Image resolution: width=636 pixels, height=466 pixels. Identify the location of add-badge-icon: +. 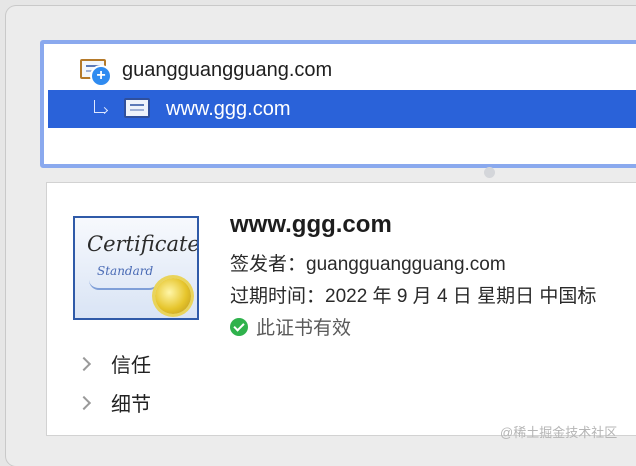
(101, 76).